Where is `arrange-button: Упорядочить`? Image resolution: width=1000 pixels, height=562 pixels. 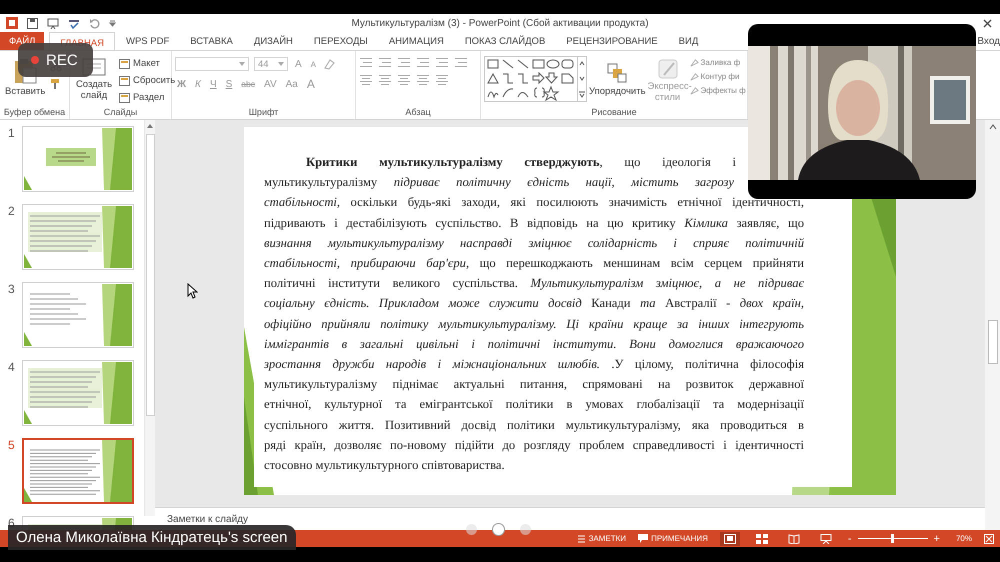
arrange-button: Упорядочить is located at coordinates (617, 75).